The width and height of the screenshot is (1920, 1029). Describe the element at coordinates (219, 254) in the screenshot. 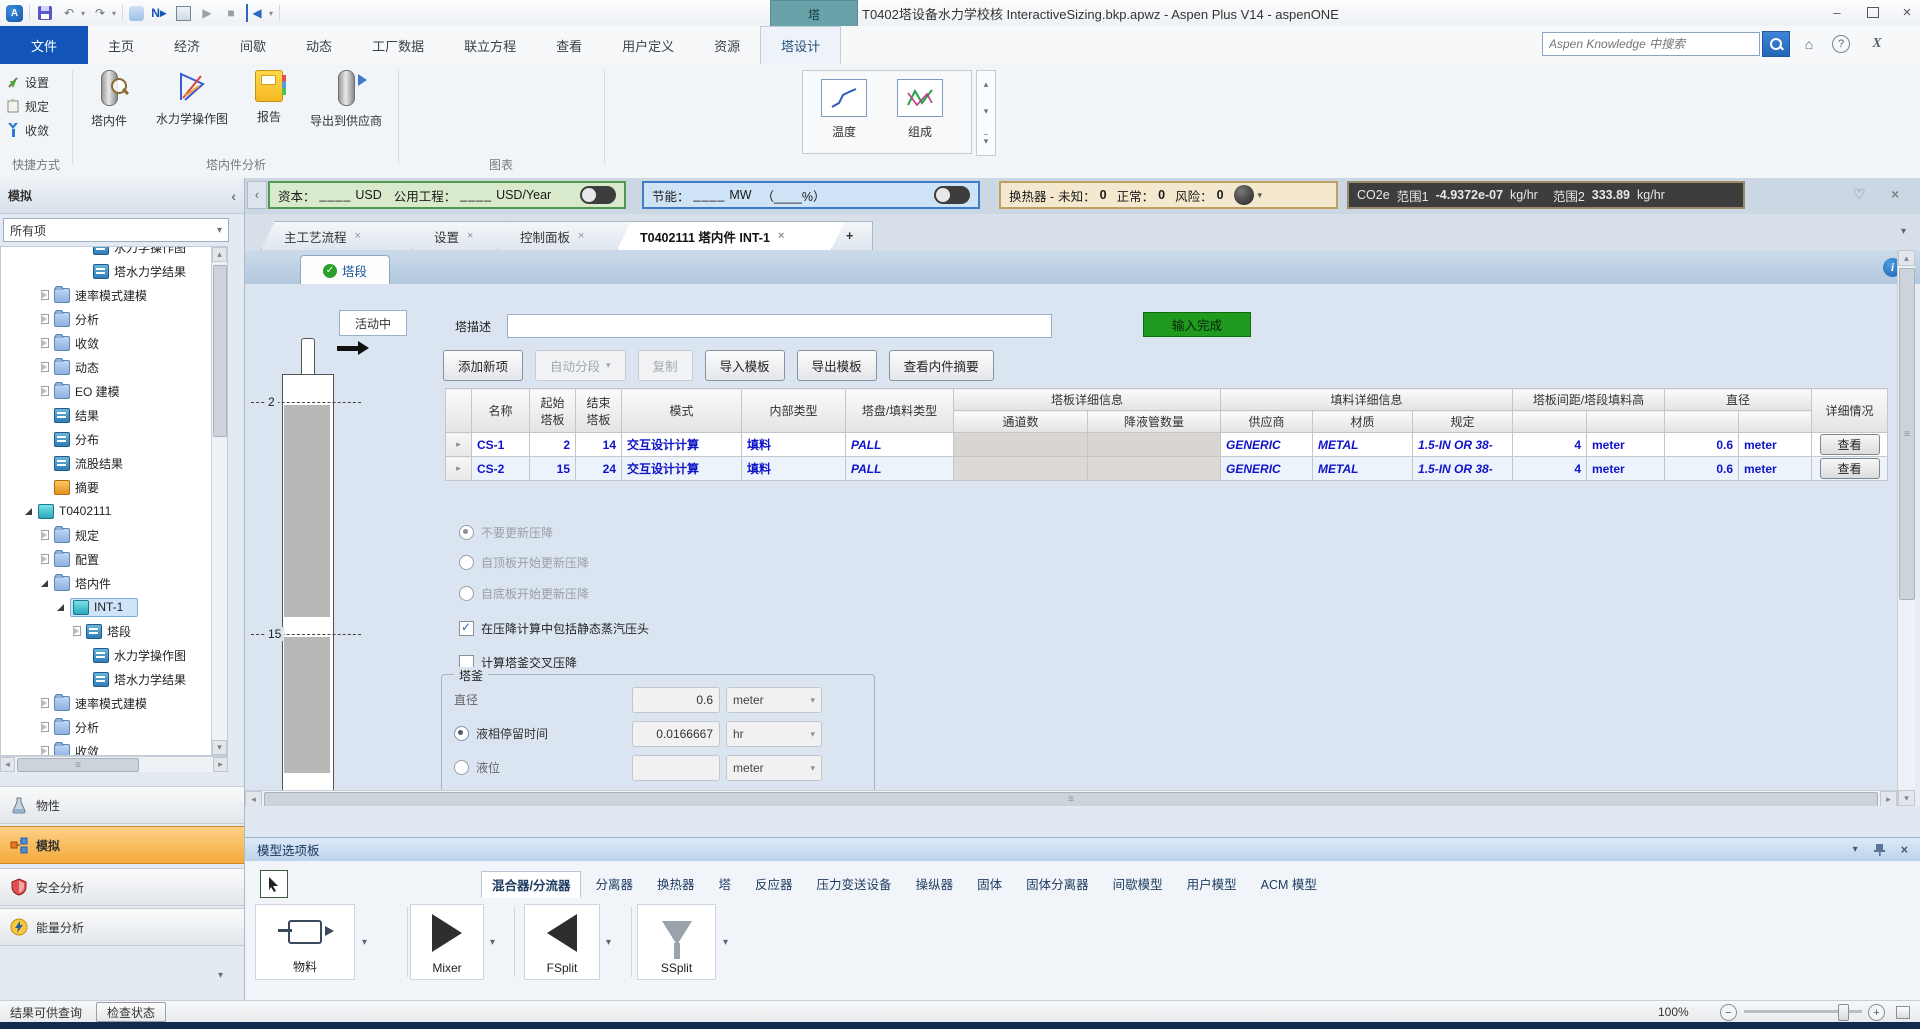

I see `scroll-up-icon: ▴` at that location.